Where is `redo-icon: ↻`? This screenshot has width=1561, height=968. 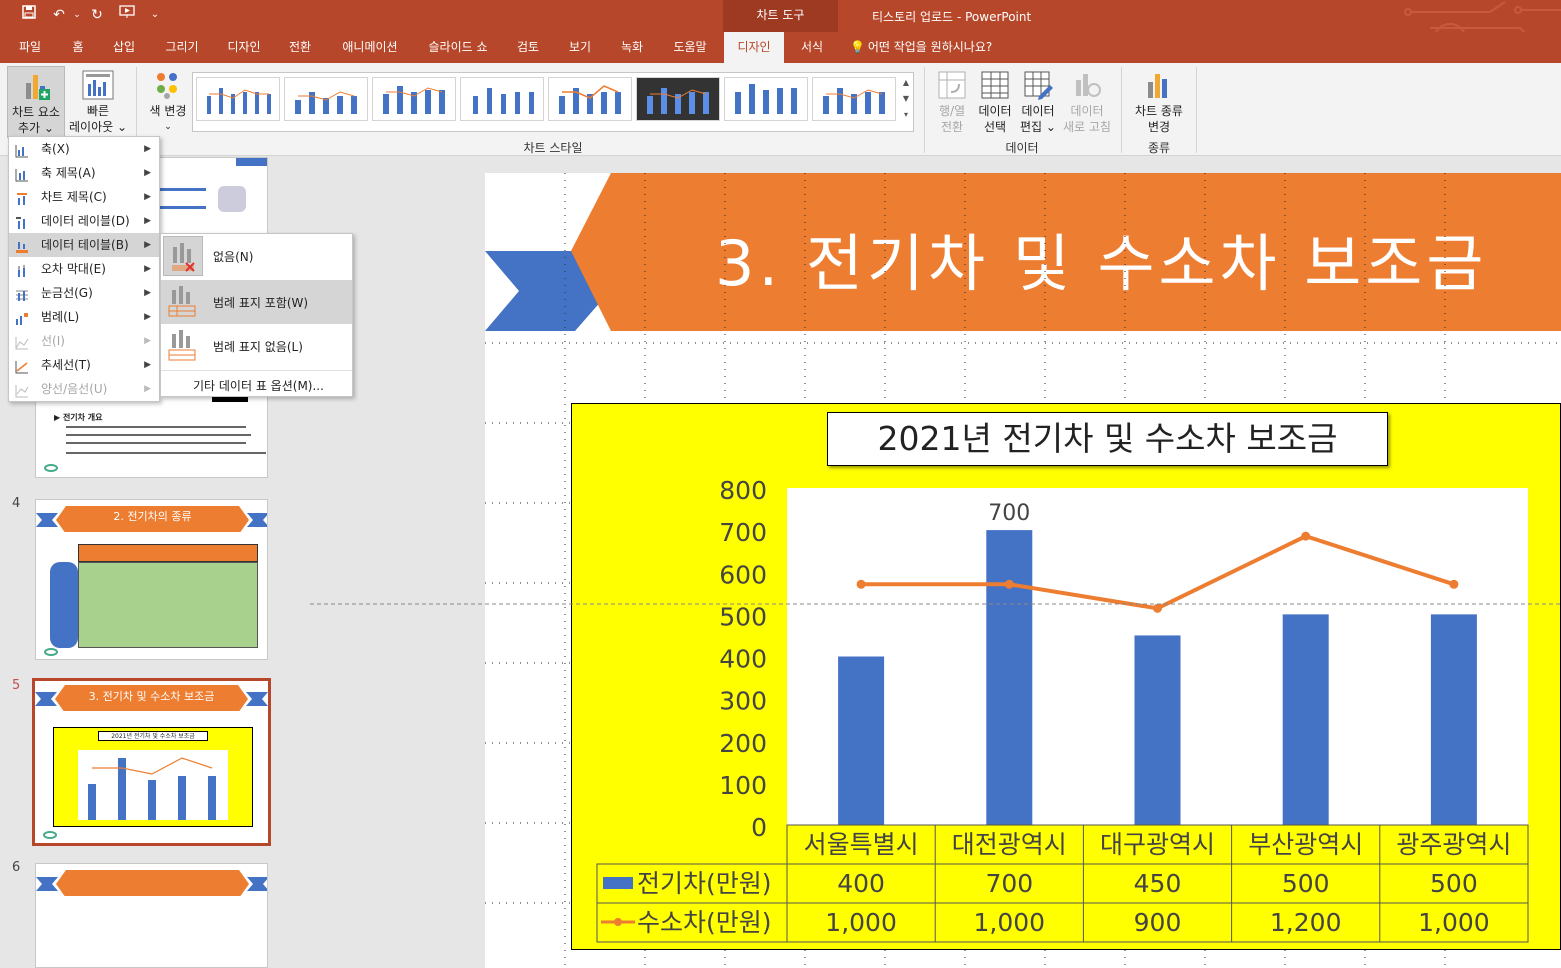
redo-icon: ↻ is located at coordinates (97, 15).